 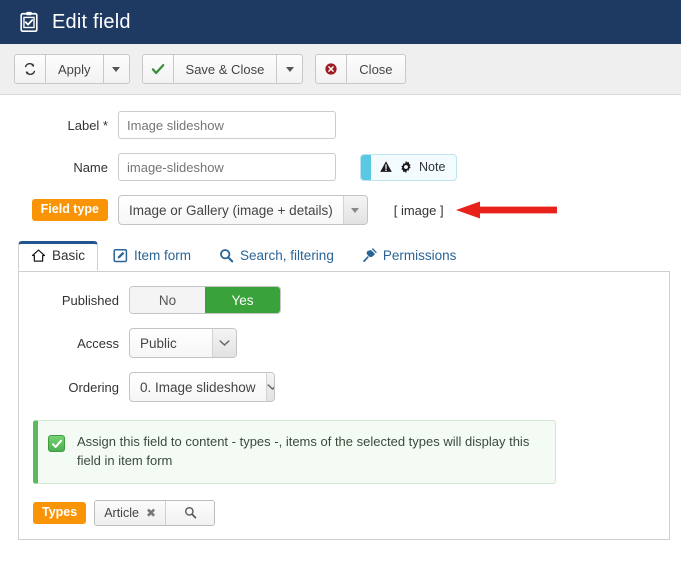 I want to click on note-badge-body: Note, so click(x=413, y=167).